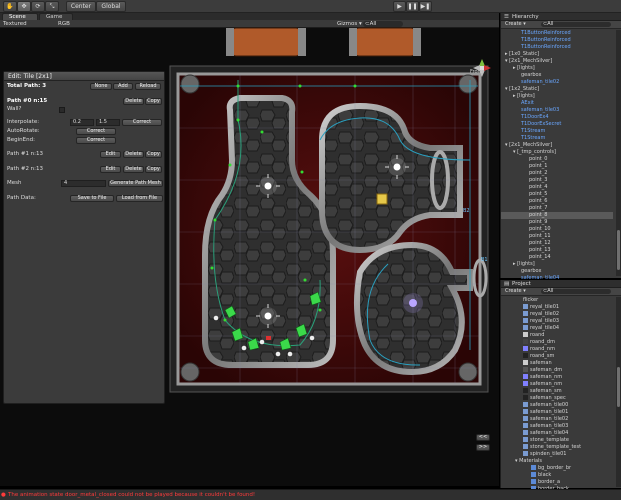  What do you see at coordinates (544, 398) in the screenshot?
I see `project-item: safeman_spec` at bounding box center [544, 398].